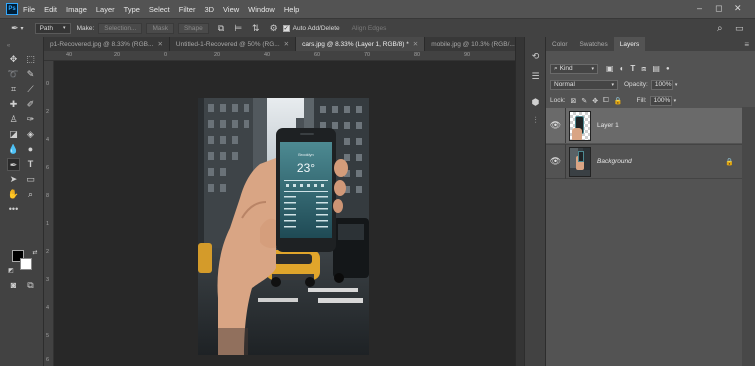 The image size is (755, 366). Describe the element at coordinates (618, 101) in the screenshot. I see `lock-all-icon: 🔒` at that location.